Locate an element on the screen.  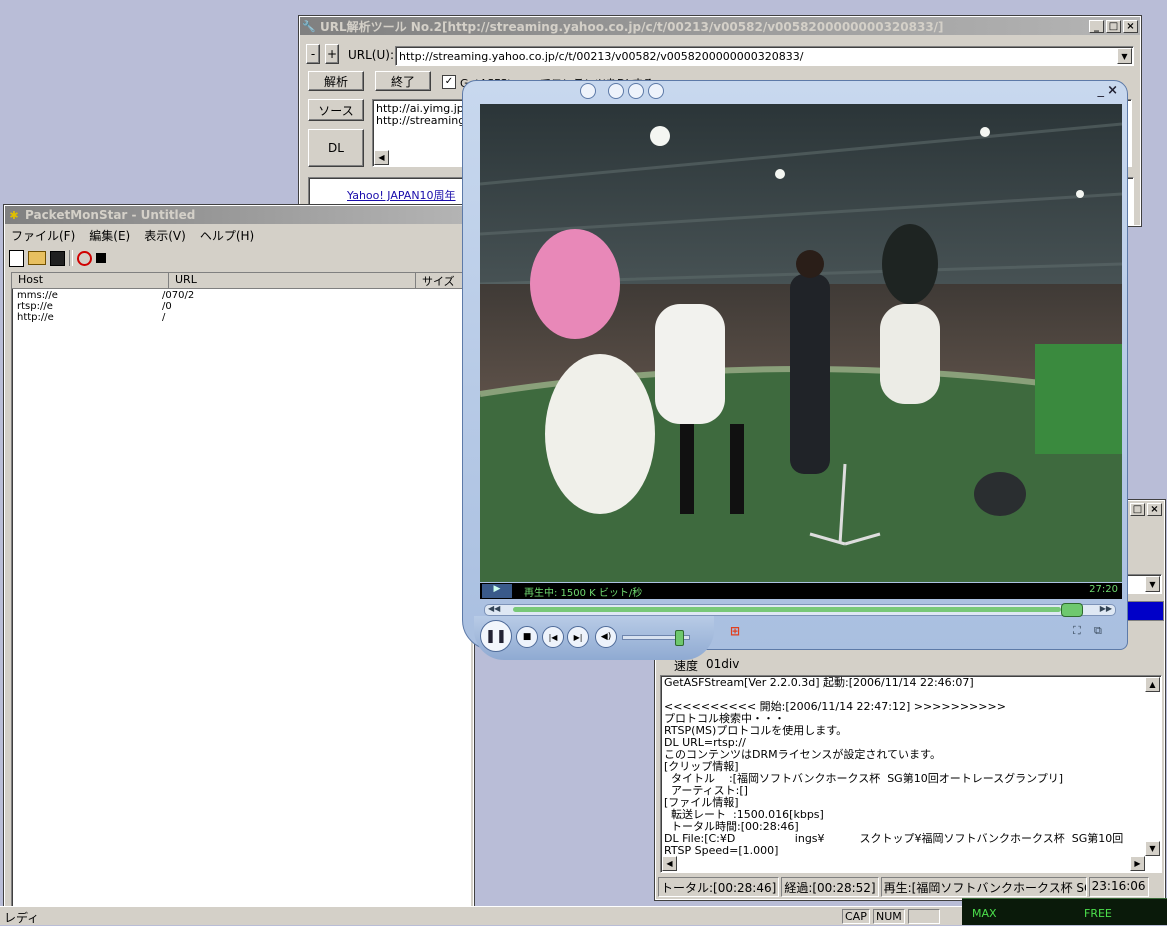
player-minimize-button: _ is located at coordinates (1101, 90).